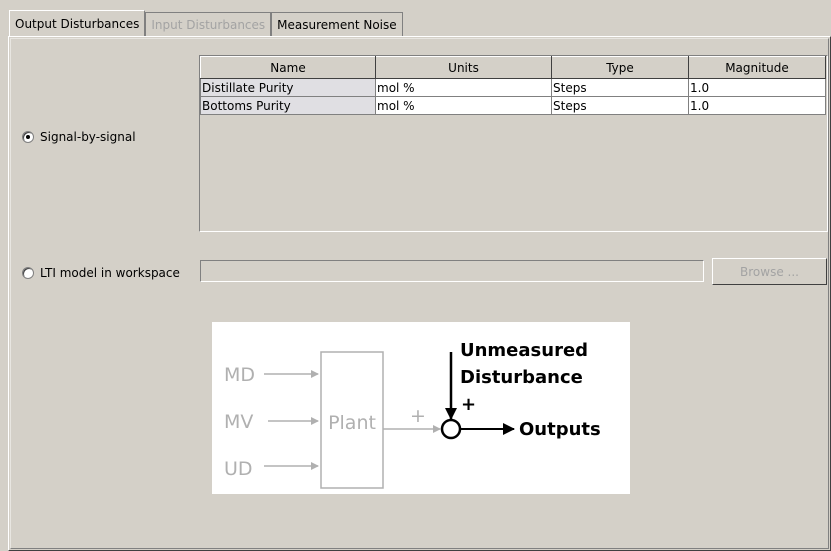 The width and height of the screenshot is (831, 551). What do you see at coordinates (238, 422) in the screenshot?
I see `mv-label: MV` at bounding box center [238, 422].